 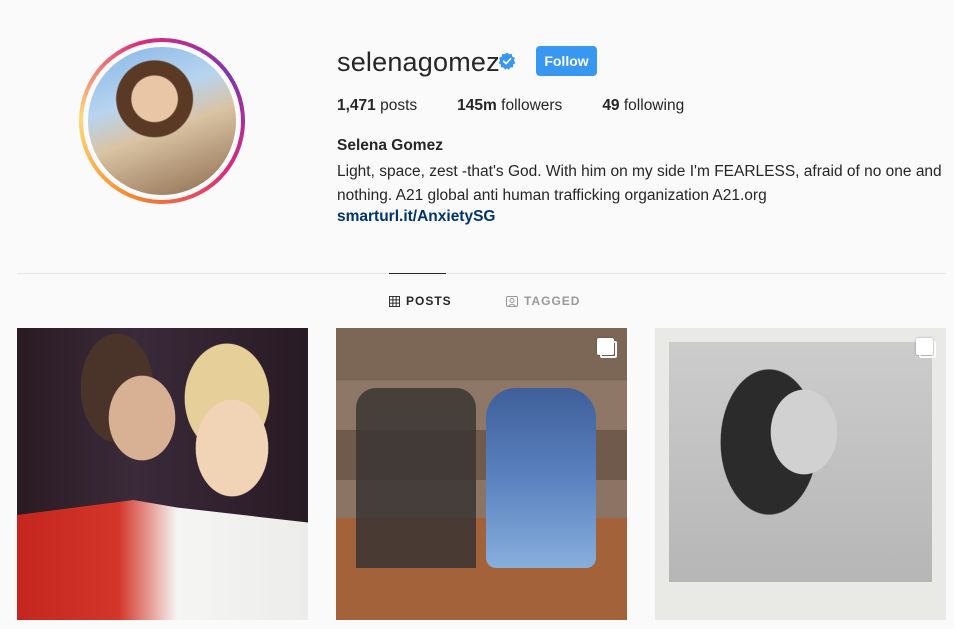 I want to click on posts-count: 1,471, so click(x=356, y=105).